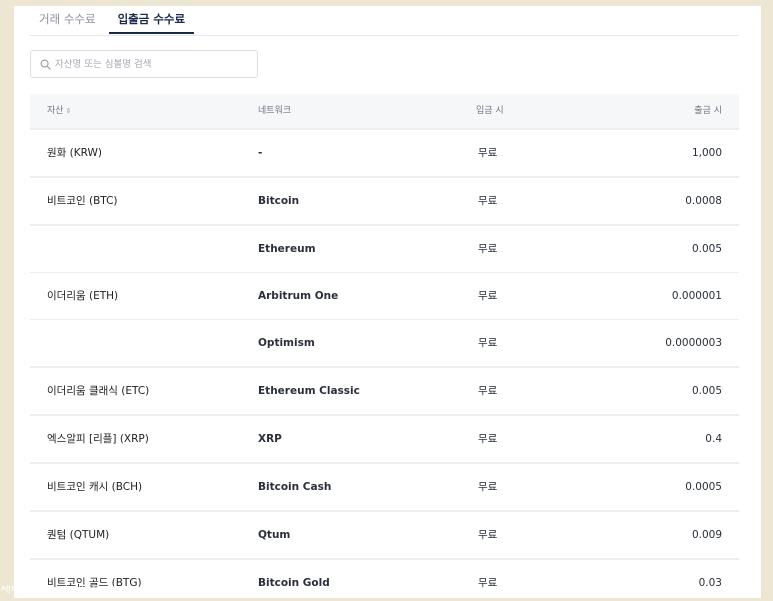 The height and width of the screenshot is (601, 773). What do you see at coordinates (298, 296) in the screenshot?
I see `network-name: Arbitrum One` at bounding box center [298, 296].